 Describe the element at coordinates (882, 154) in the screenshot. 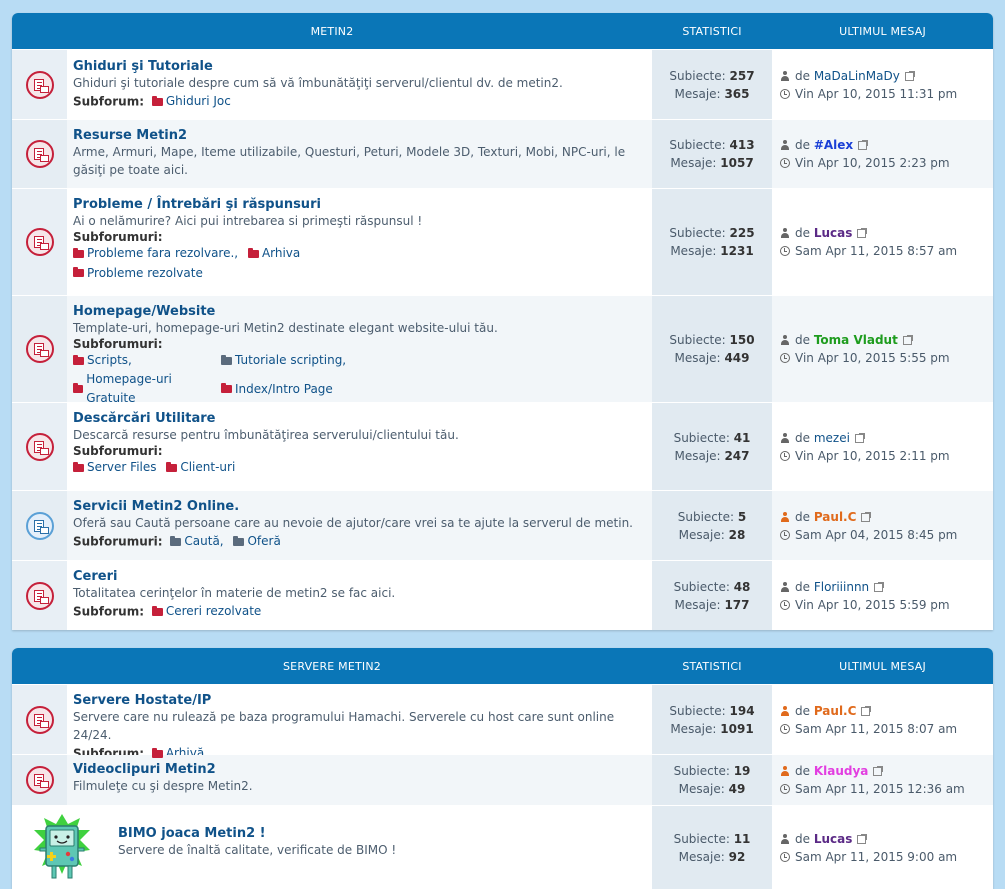

I see `last-post: de #Alex Vin Apr 10, 2015 2:23 pm` at that location.